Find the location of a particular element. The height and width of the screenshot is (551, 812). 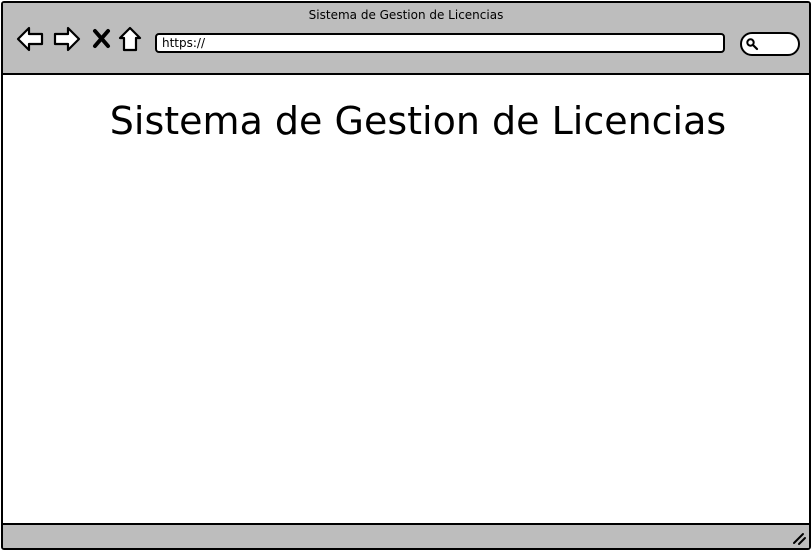

search-icon is located at coordinates (752, 44).